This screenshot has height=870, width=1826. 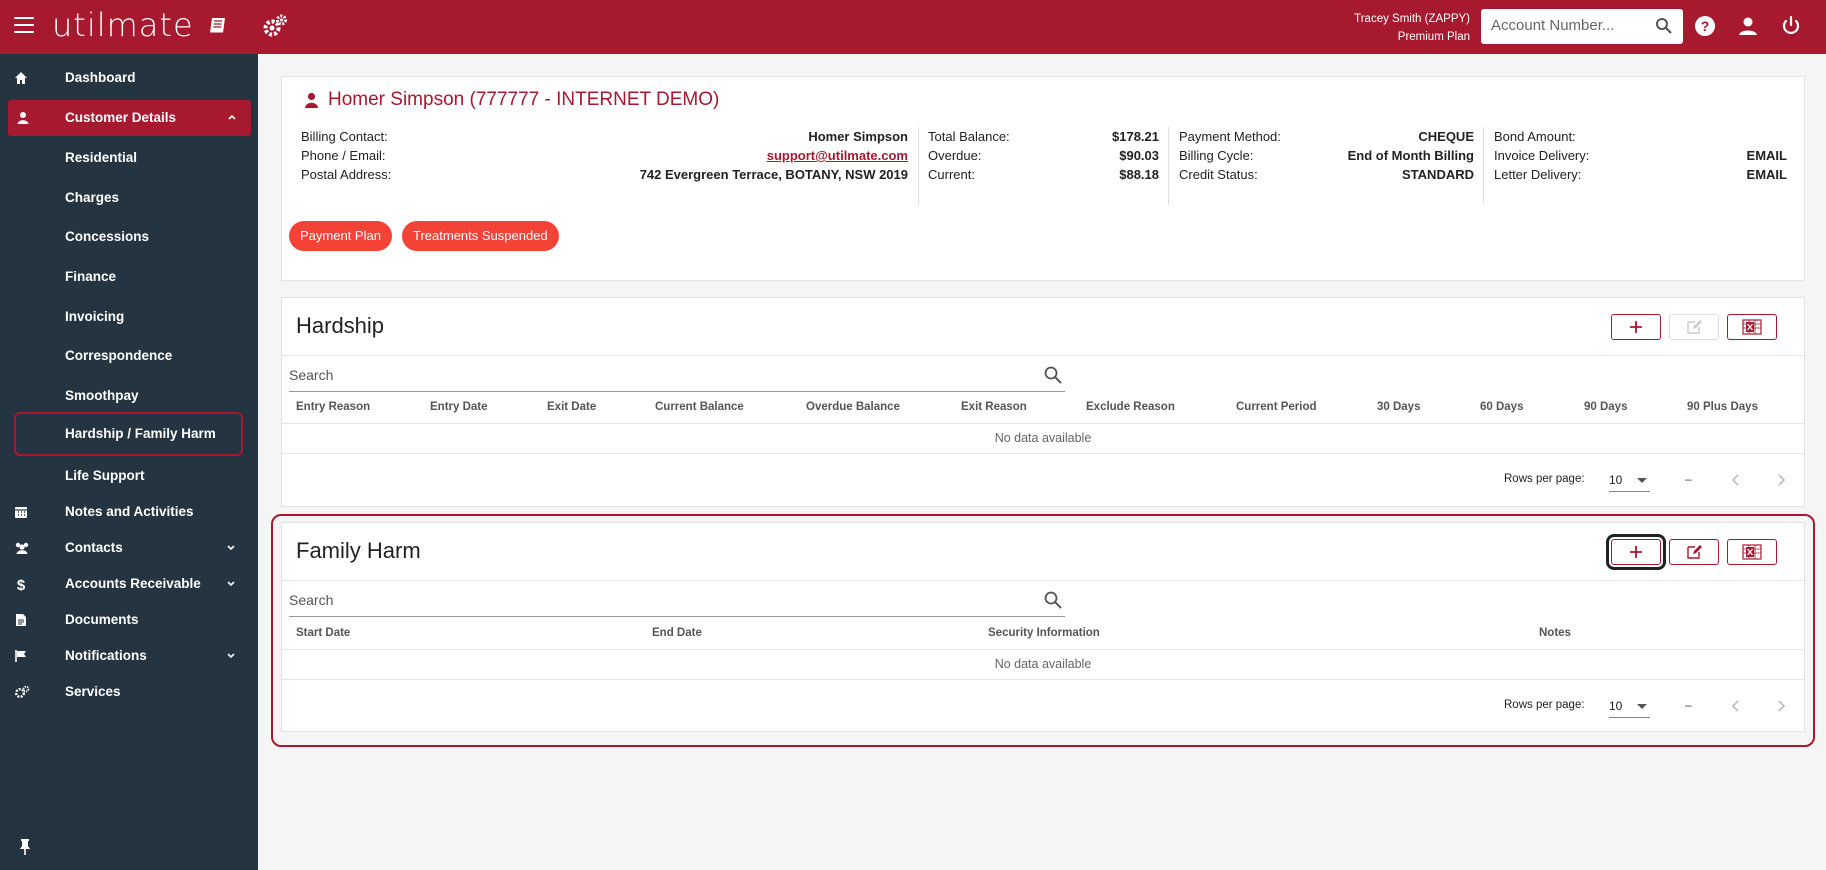 I want to click on sidebar-subitem-invoicing: Invoicing, so click(x=129, y=317).